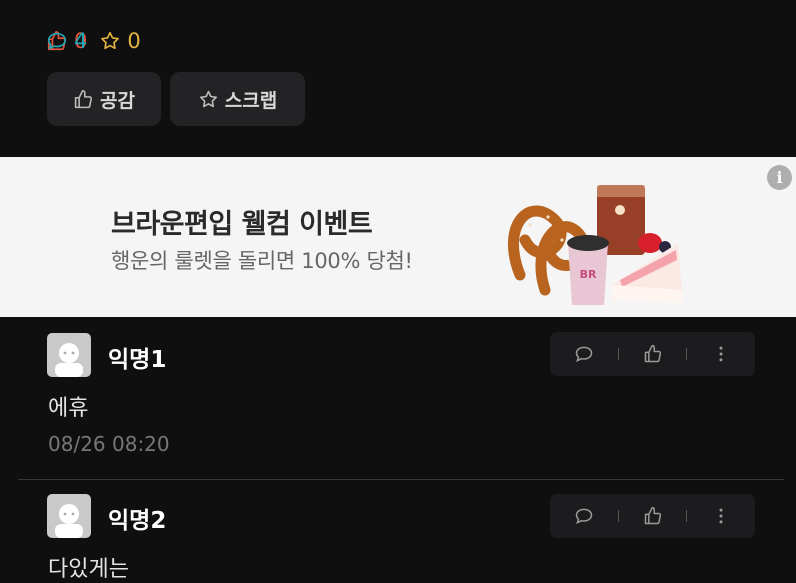 This screenshot has width=796, height=583. What do you see at coordinates (262, 261) in the screenshot?
I see `ad-subtitle: 행운의 룰렛을 돌리면 100% 당첨!` at bounding box center [262, 261].